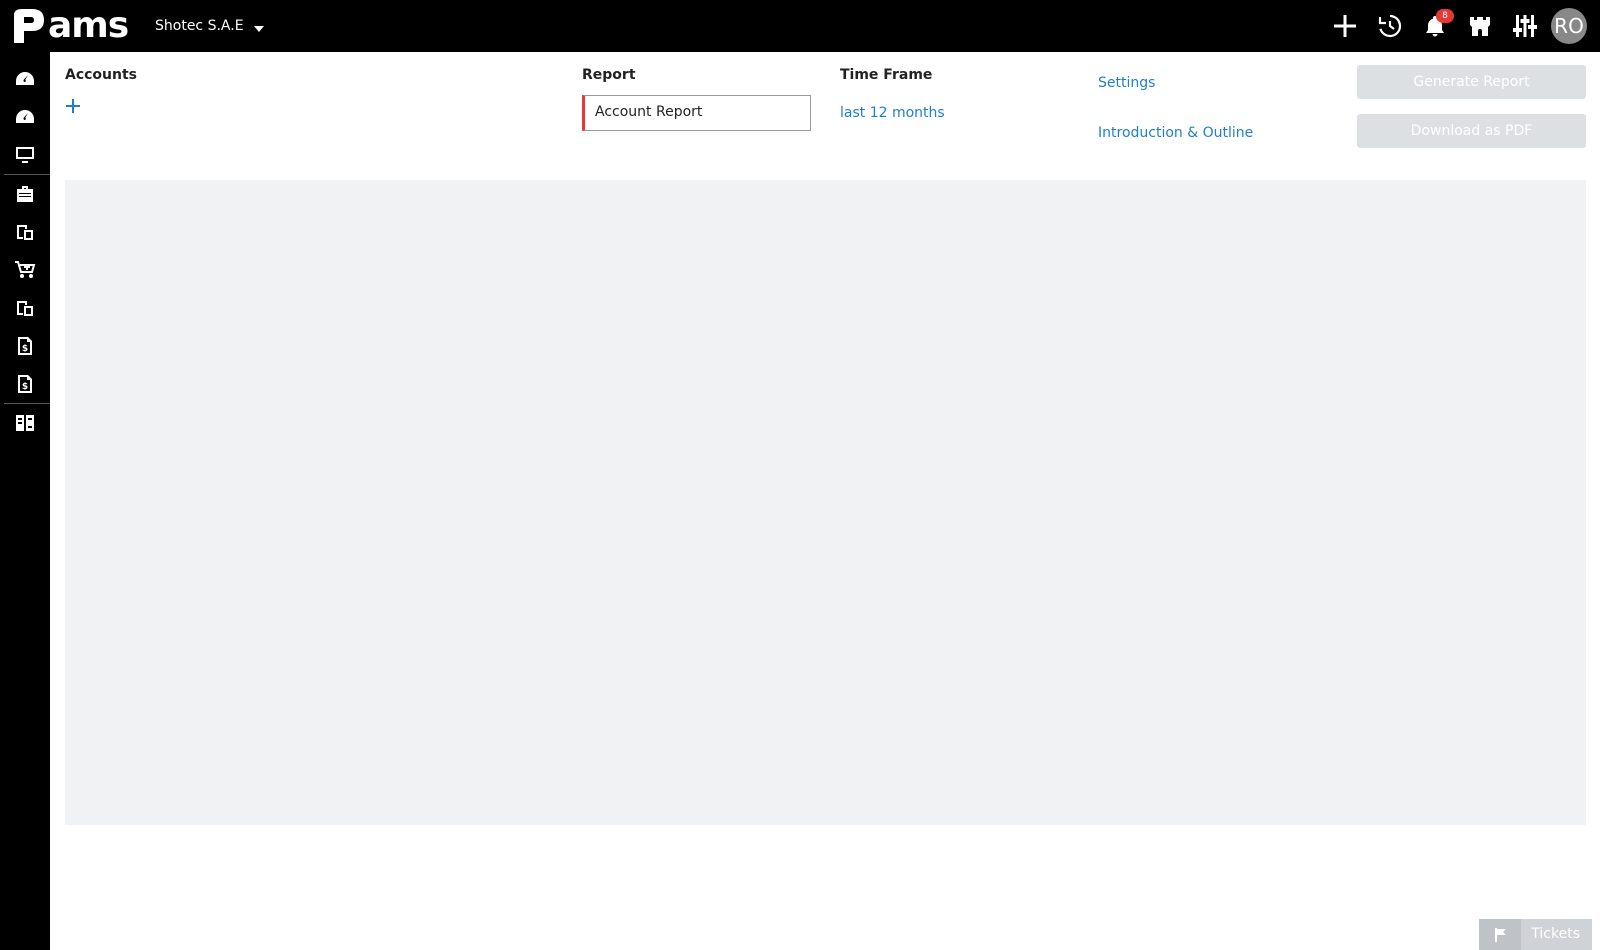 The height and width of the screenshot is (950, 1600). I want to click on sliders-icon, so click(1524, 26).